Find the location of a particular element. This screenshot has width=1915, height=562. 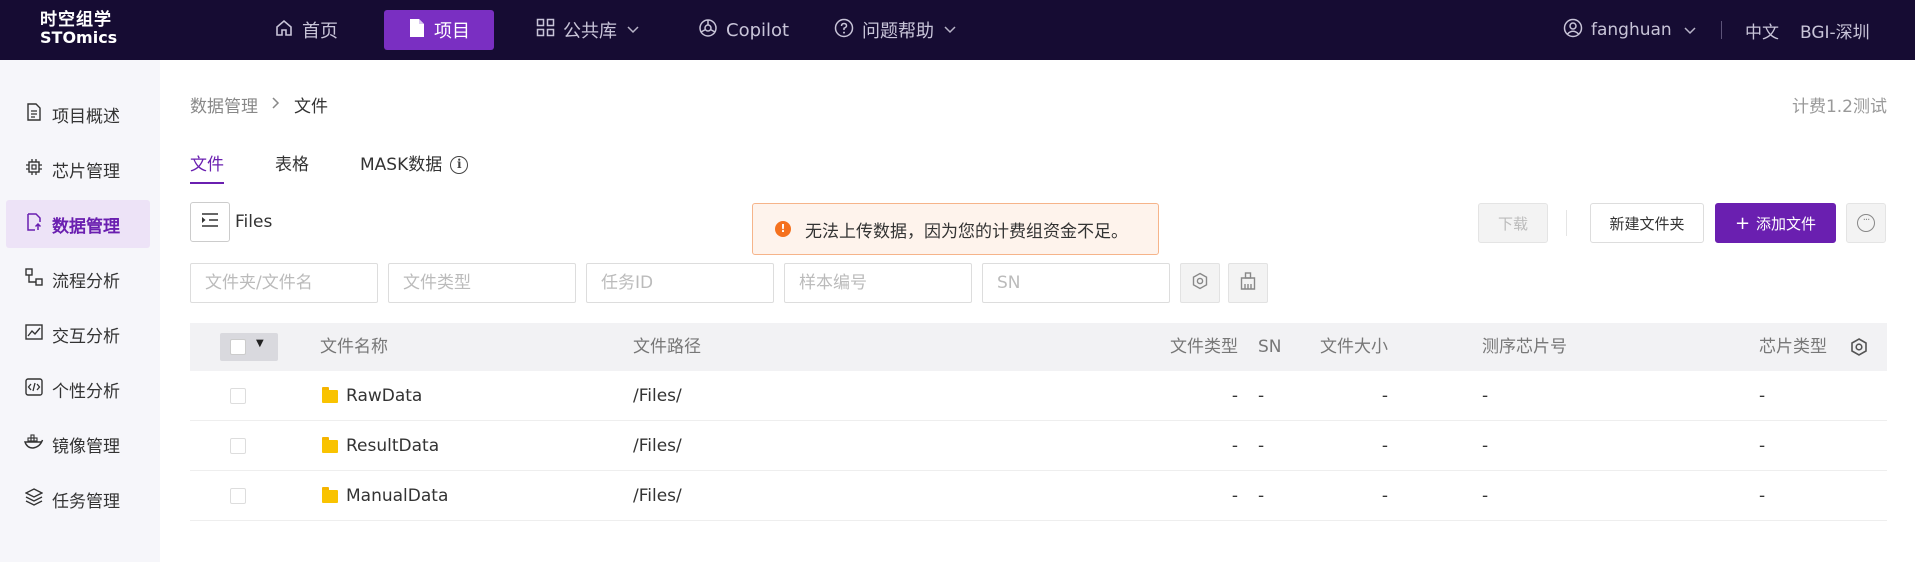

sidebar-item-project-overview: 项目概述 is located at coordinates (78, 114).